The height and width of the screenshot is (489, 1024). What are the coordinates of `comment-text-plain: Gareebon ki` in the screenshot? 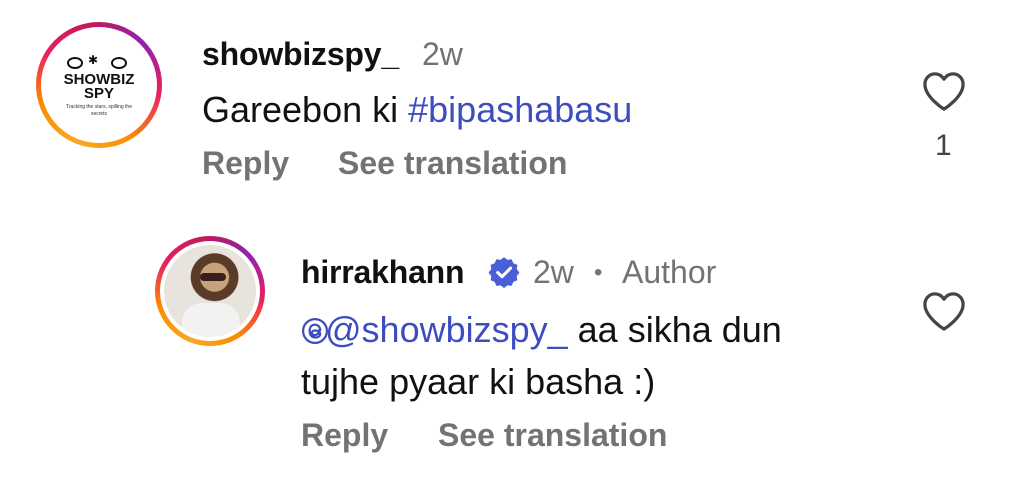 It's located at (305, 109).